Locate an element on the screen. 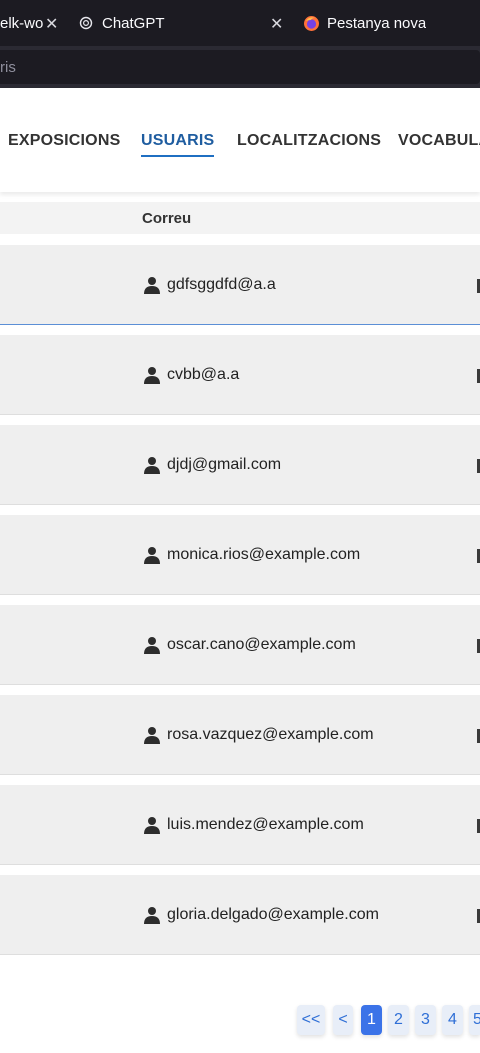 This screenshot has height=1053, width=480. table-row: rosa.vazquez@example.com is located at coordinates (240, 735).